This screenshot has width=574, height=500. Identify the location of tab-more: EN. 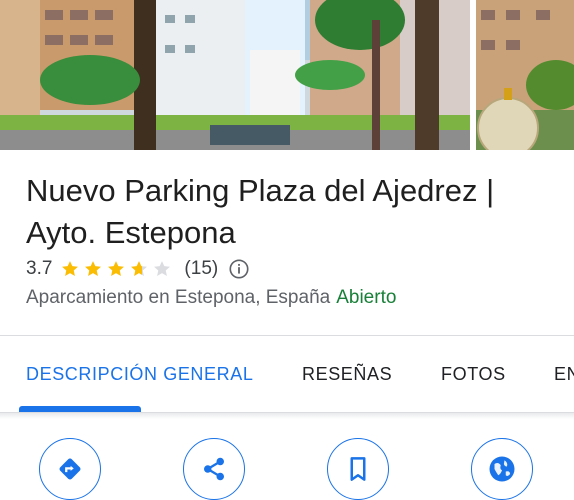
(564, 374).